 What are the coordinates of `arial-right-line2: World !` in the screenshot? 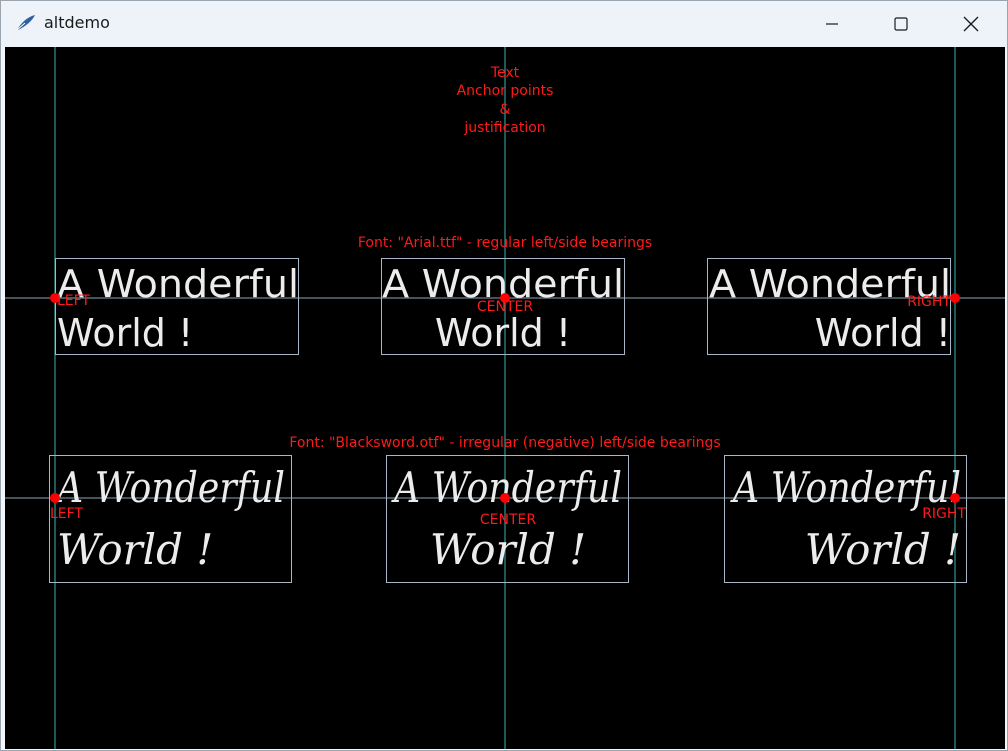 It's located at (883, 333).